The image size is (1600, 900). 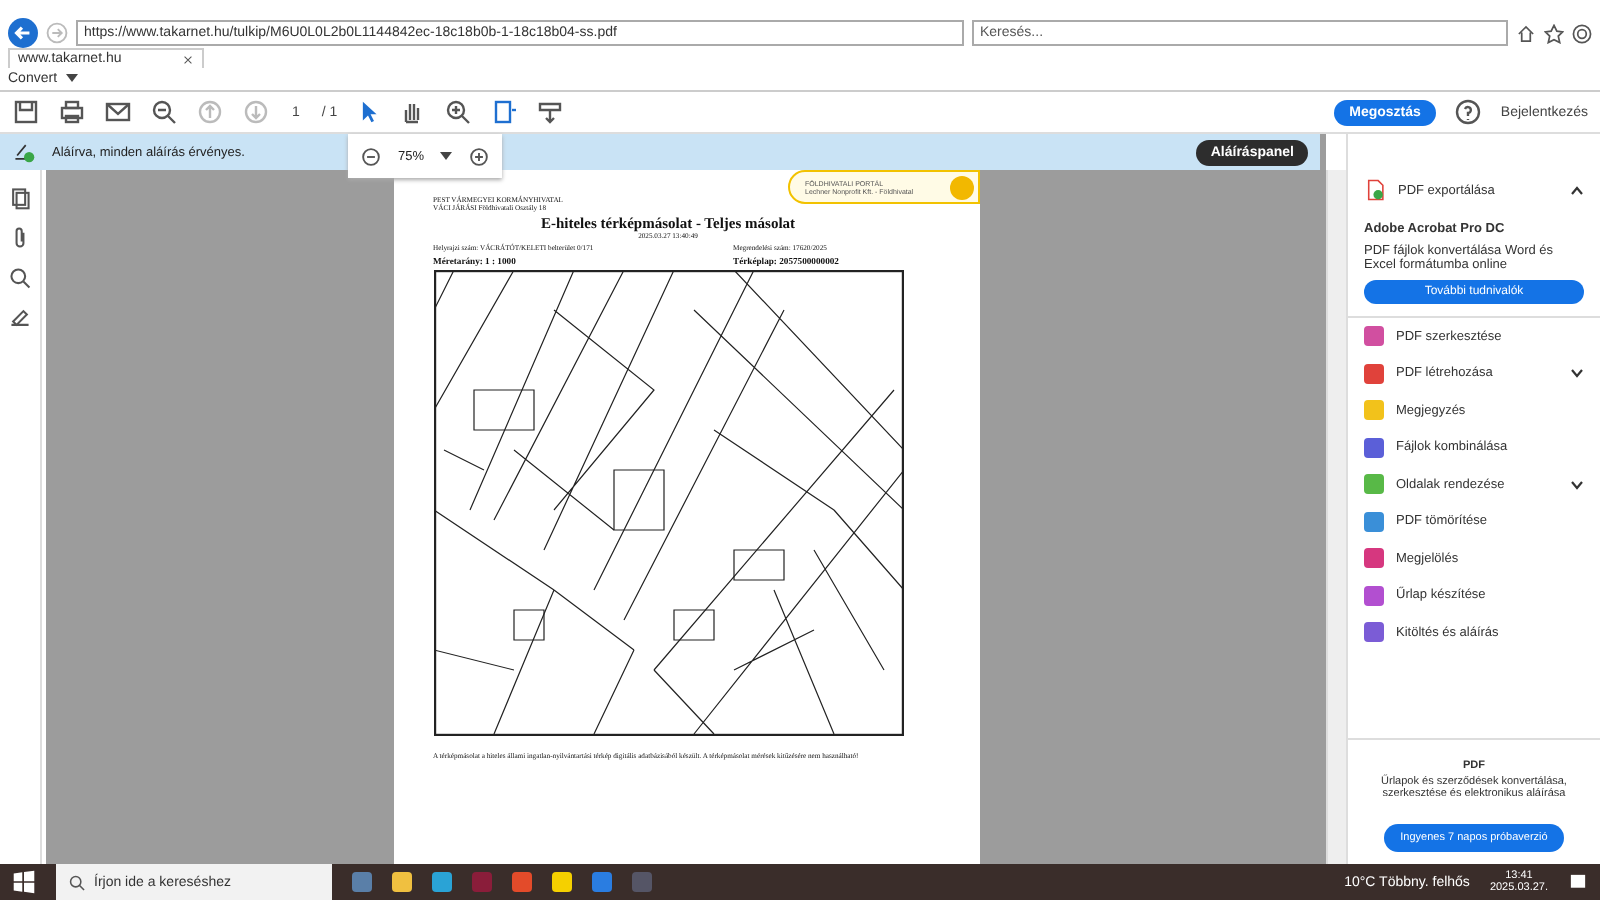 What do you see at coordinates (72, 112) in the screenshot?
I see `print-icon` at bounding box center [72, 112].